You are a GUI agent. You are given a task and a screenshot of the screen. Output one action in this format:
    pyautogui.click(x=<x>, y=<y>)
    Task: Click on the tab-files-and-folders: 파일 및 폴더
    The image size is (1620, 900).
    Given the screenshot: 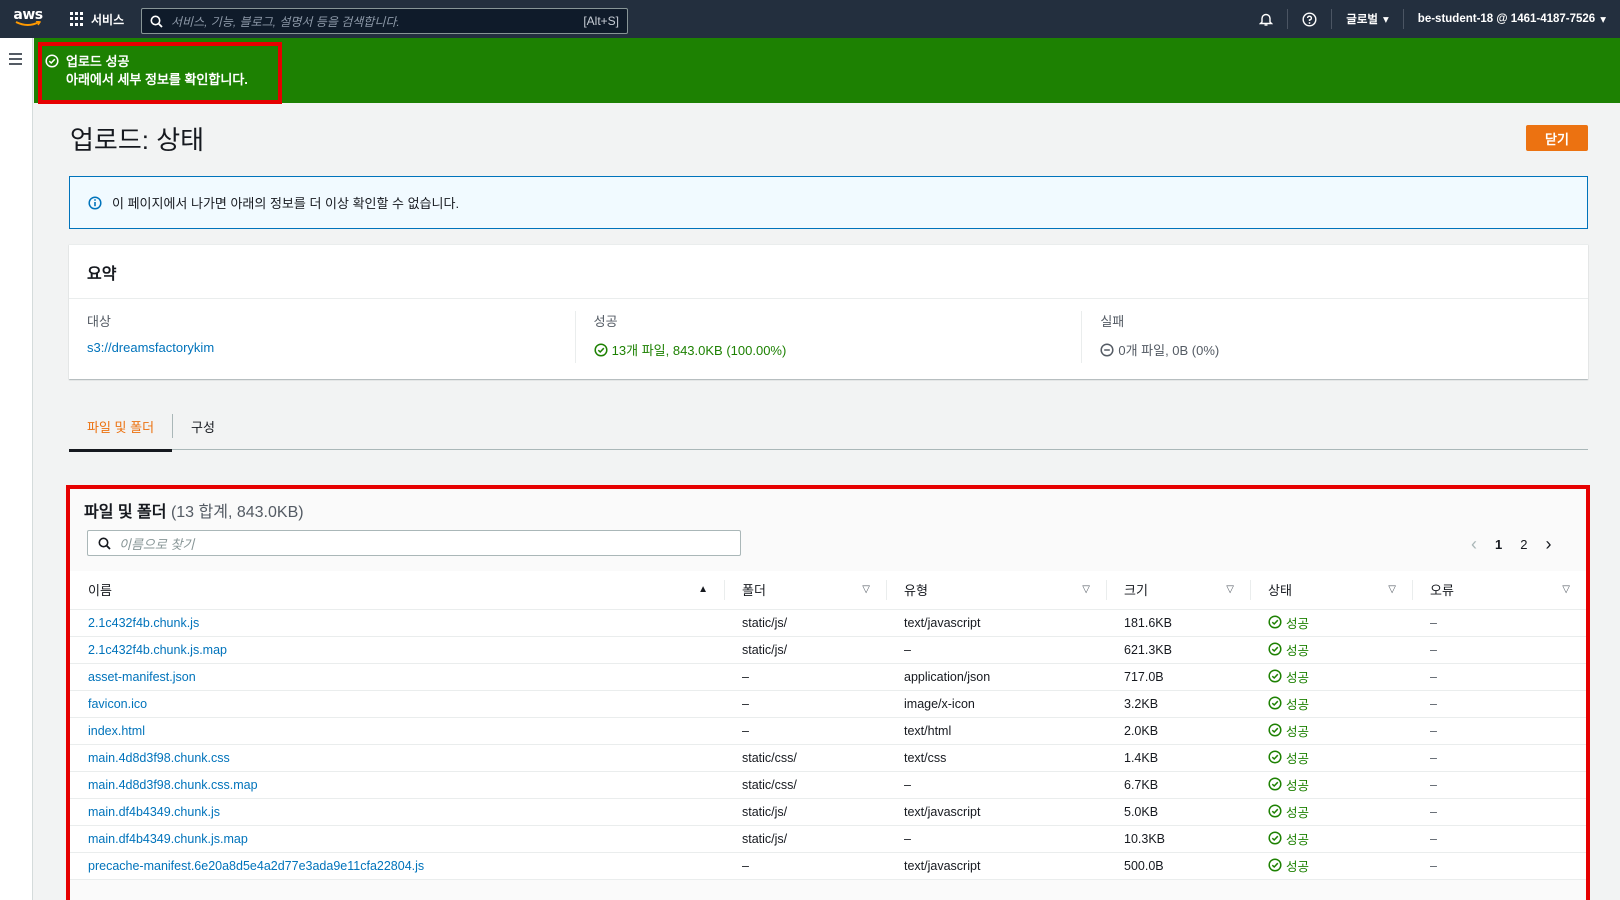 What is the action you would take?
    pyautogui.click(x=121, y=427)
    